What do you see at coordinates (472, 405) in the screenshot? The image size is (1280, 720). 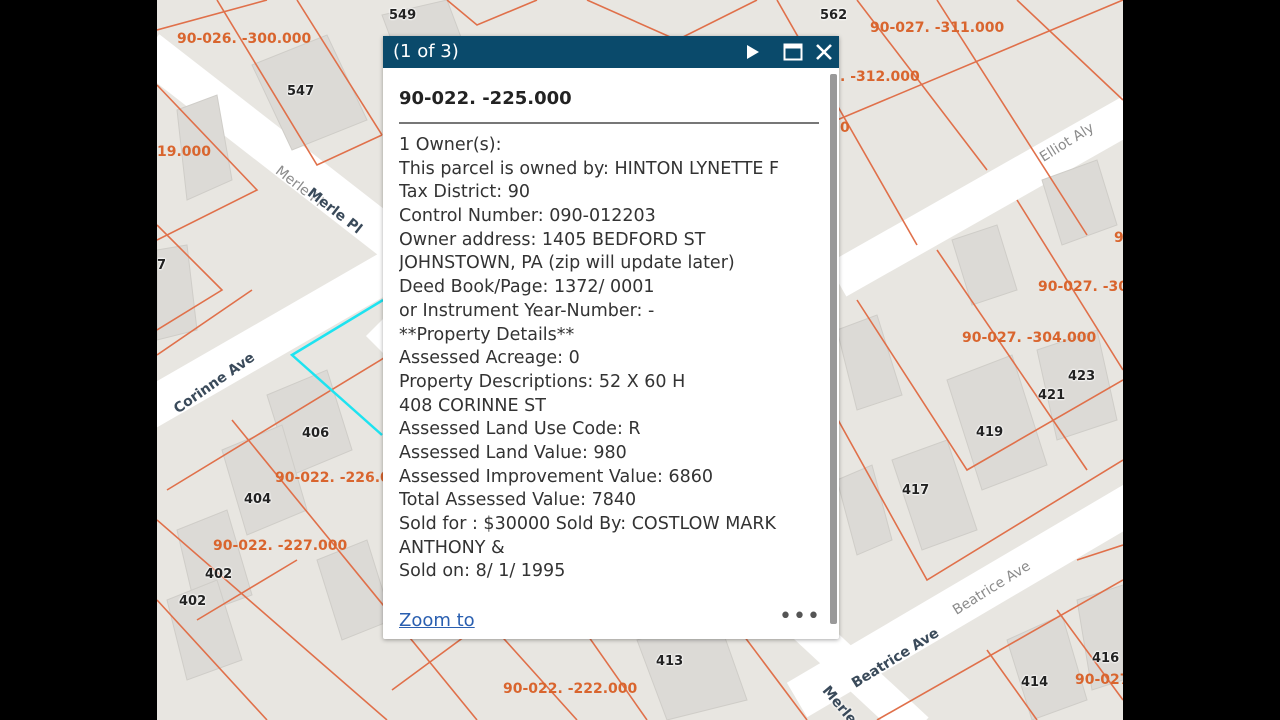 I see `attribute-line: 408 CORINNE ST` at bounding box center [472, 405].